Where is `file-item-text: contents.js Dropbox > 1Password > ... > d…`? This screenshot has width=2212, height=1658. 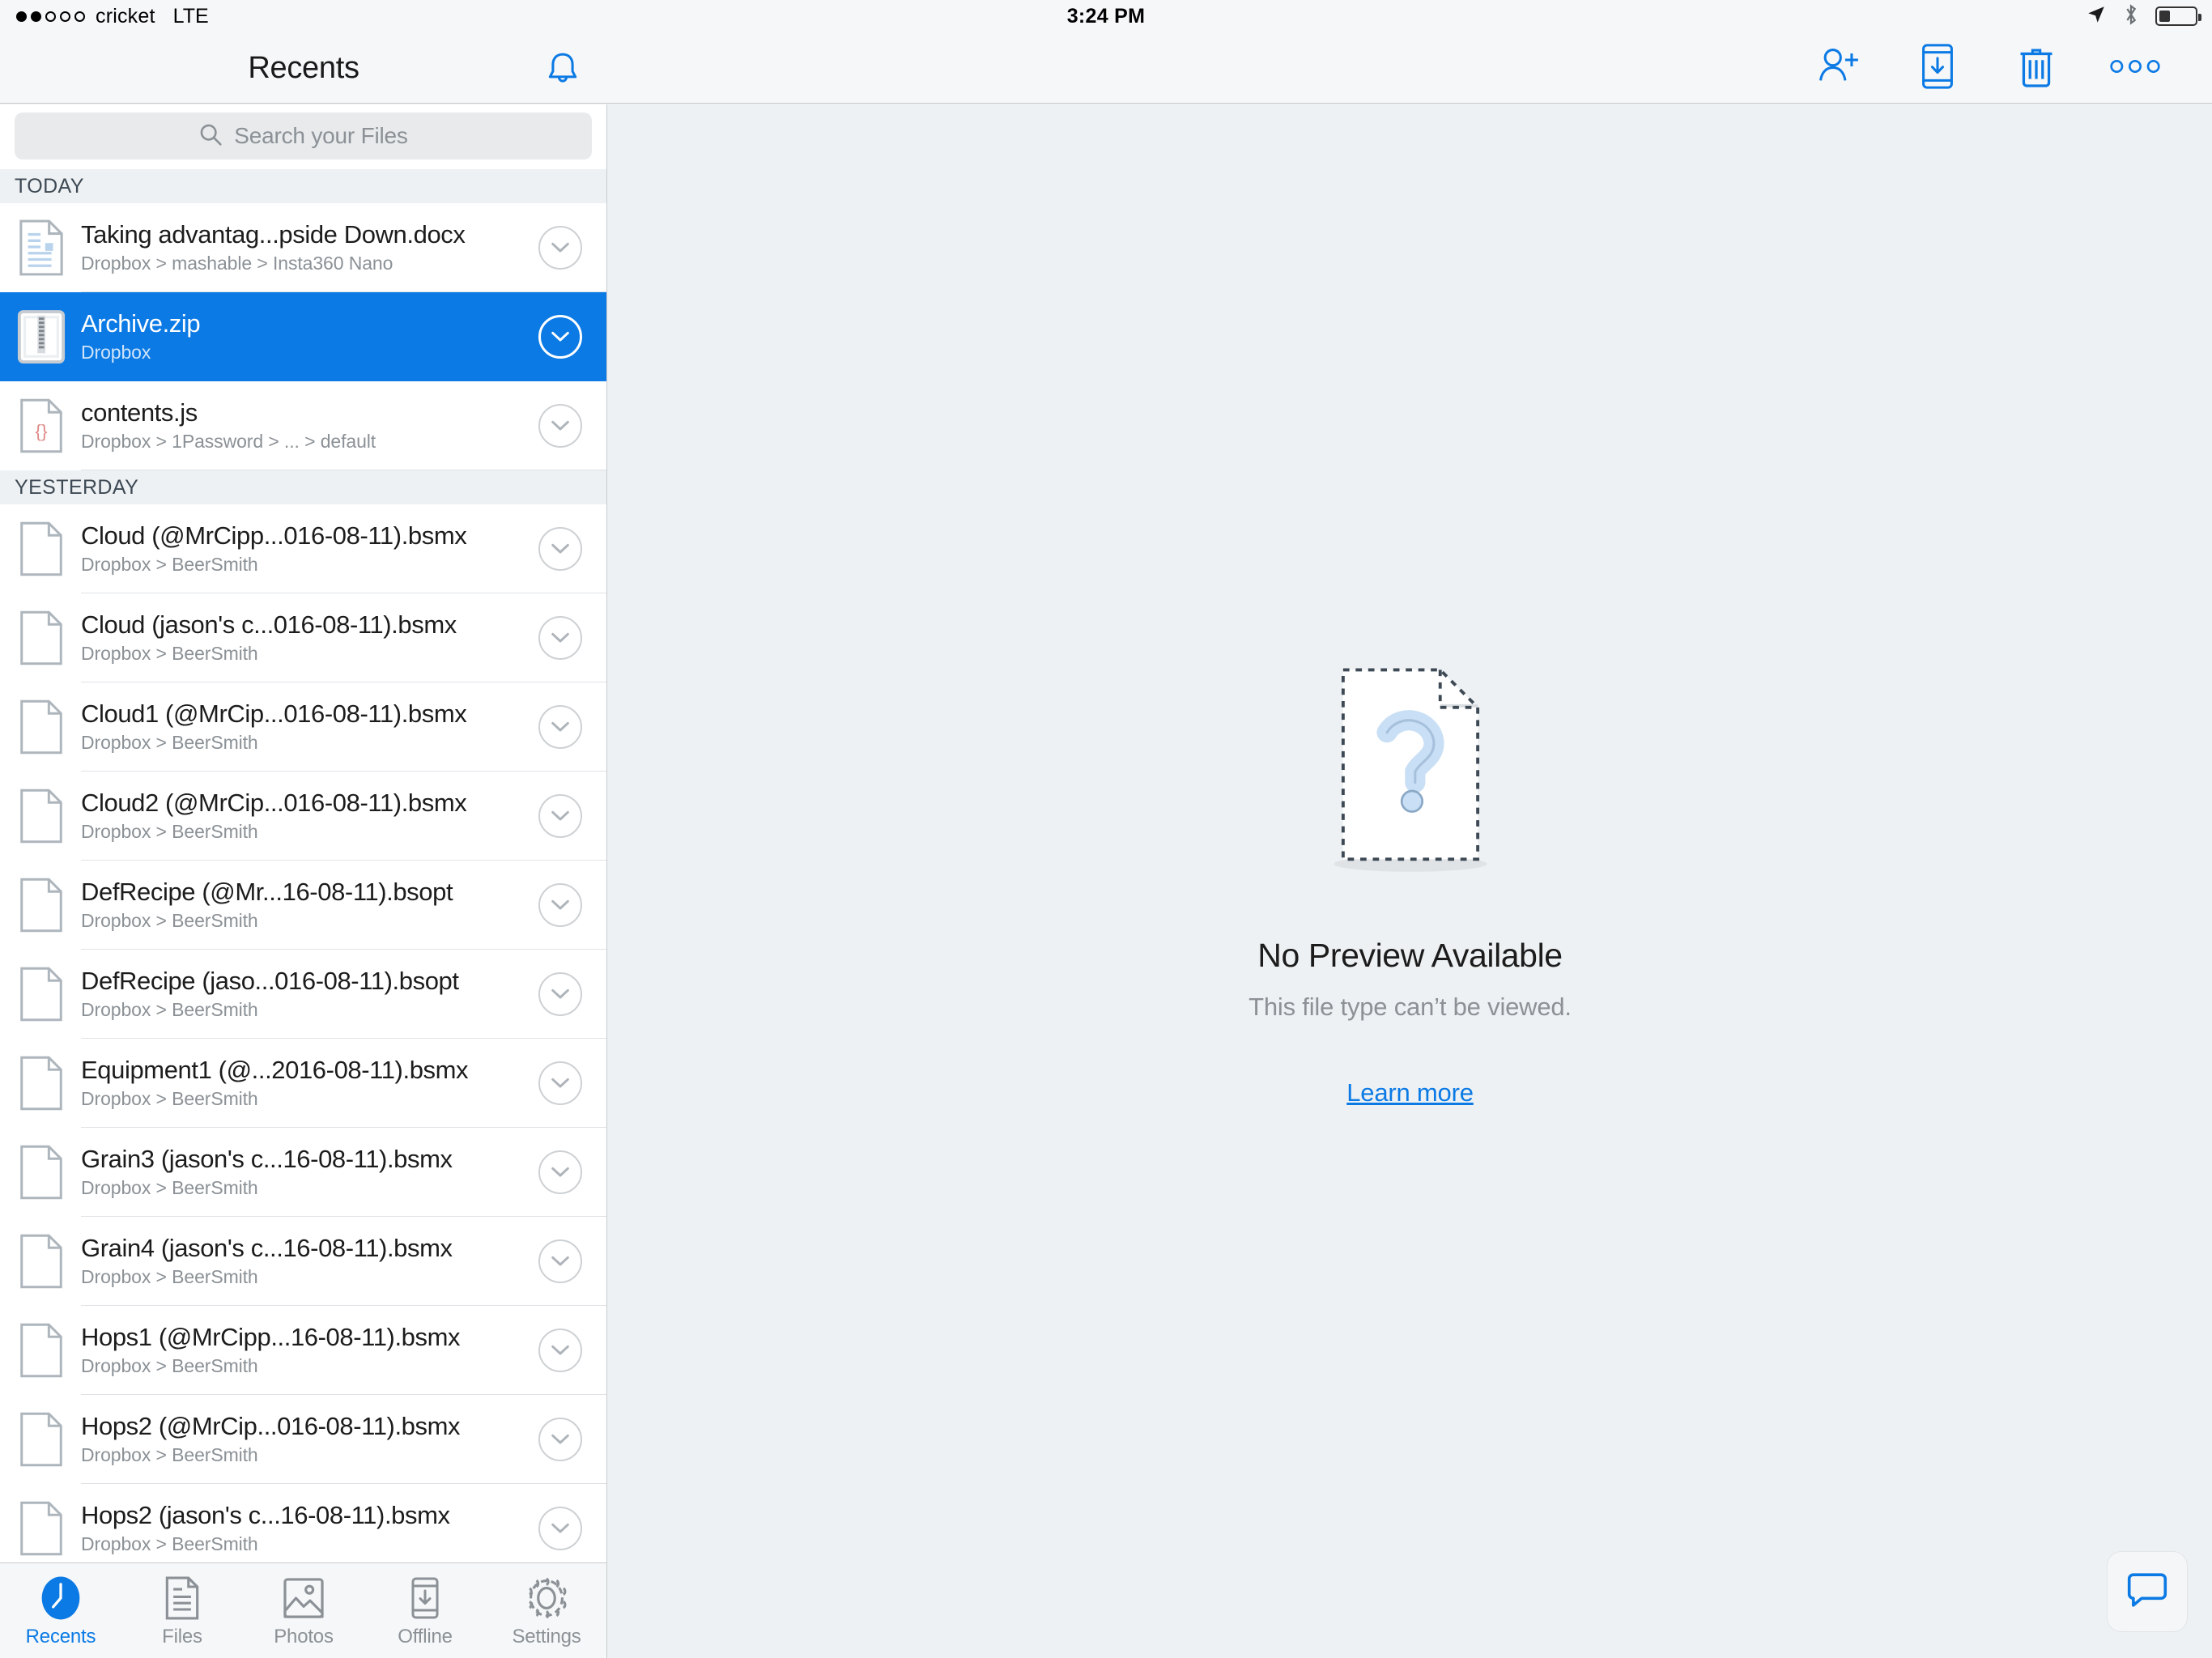 file-item-text: contents.js Dropbox > 1Password > ... > d… is located at coordinates (303, 426).